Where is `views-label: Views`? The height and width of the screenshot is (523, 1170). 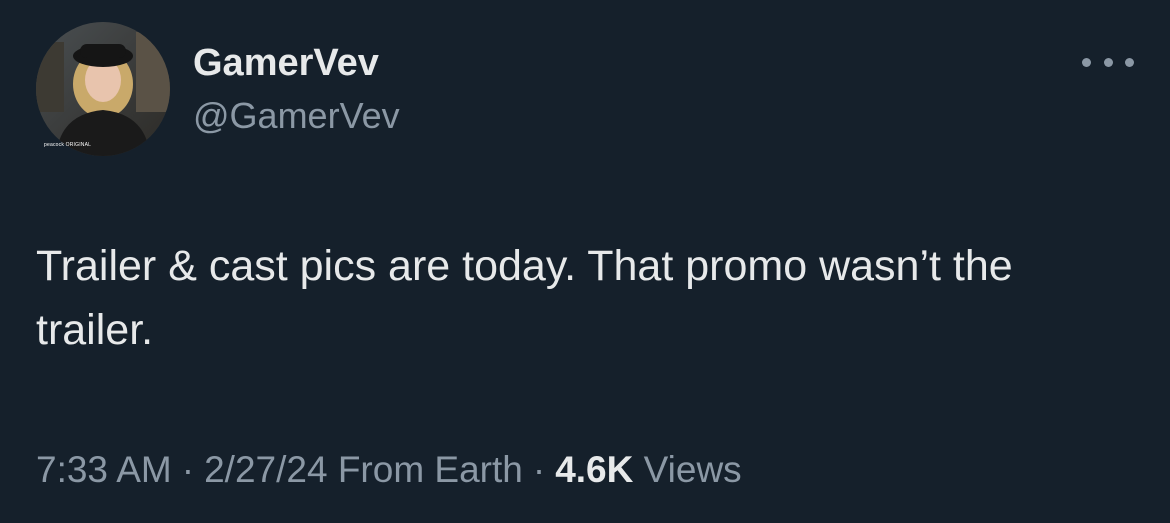 views-label: Views is located at coordinates (692, 469).